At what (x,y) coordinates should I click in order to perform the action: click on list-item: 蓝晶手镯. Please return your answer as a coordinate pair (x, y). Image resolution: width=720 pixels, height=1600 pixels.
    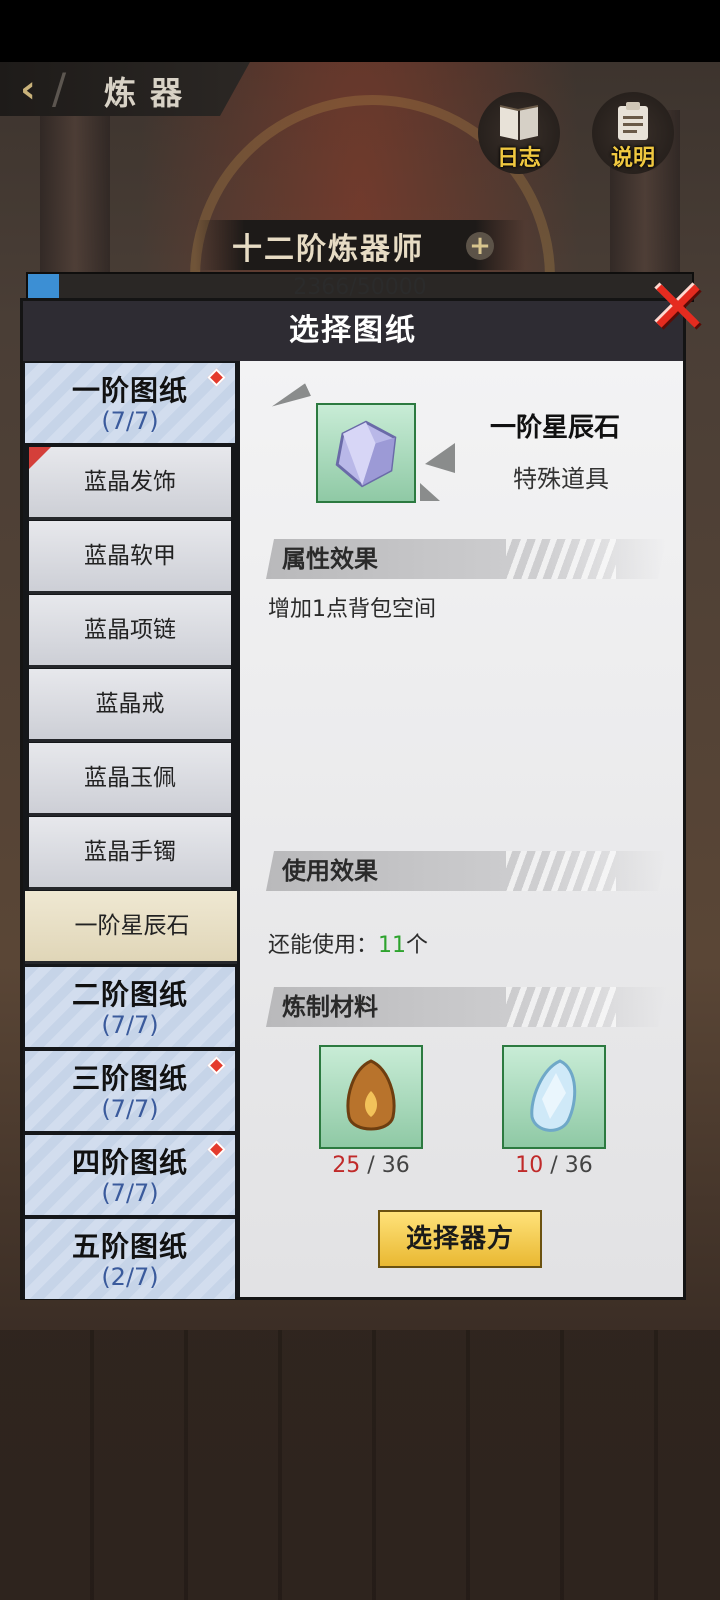
    Looking at the image, I should click on (130, 853).